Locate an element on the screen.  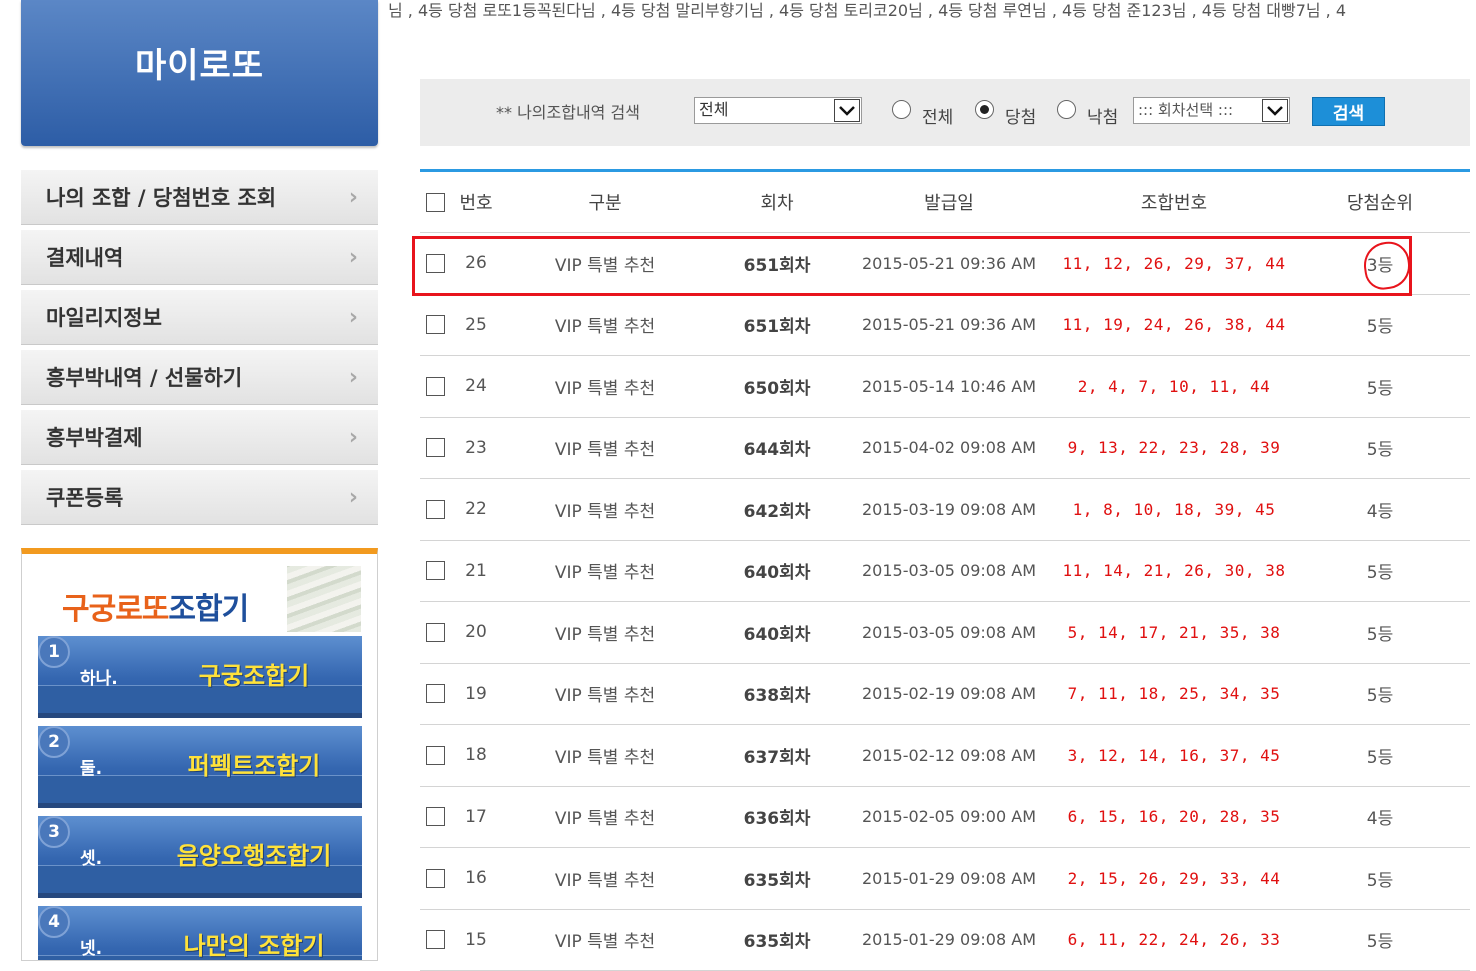
row-date: 2015-01-29 09:08 AM is located at coordinates (949, 878).